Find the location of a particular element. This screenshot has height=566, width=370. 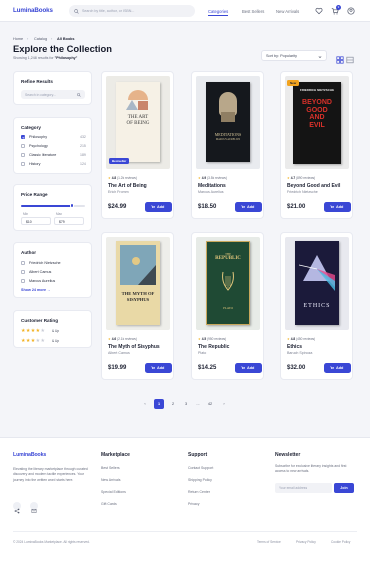

price-slider-thumb is located at coordinates (72, 205).